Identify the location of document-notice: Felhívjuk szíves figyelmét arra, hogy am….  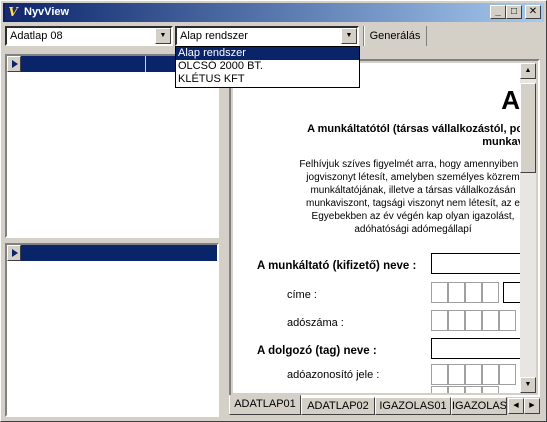
(391, 197).